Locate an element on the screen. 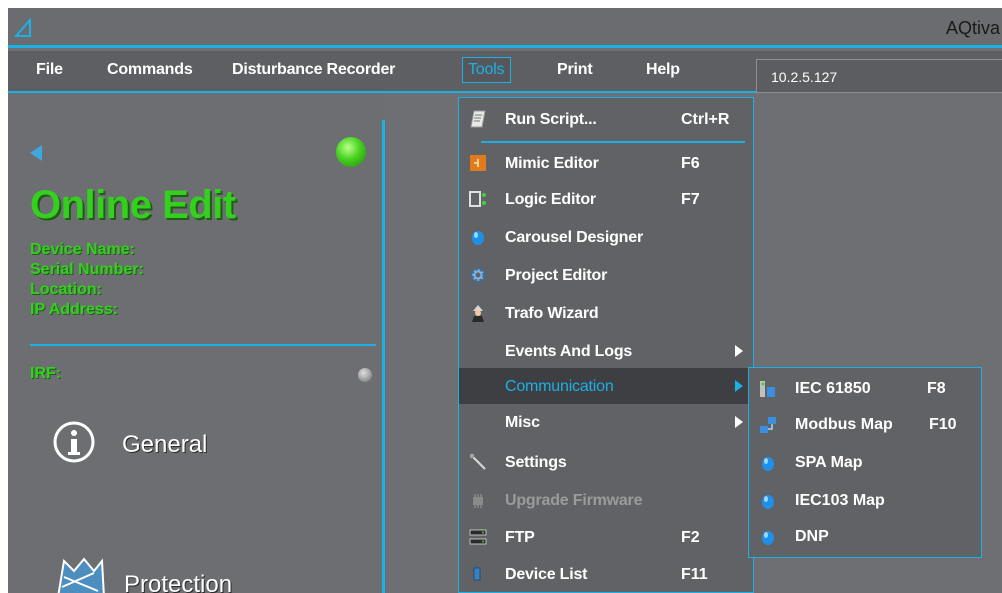  irf-label: IRF: is located at coordinates (46, 373).